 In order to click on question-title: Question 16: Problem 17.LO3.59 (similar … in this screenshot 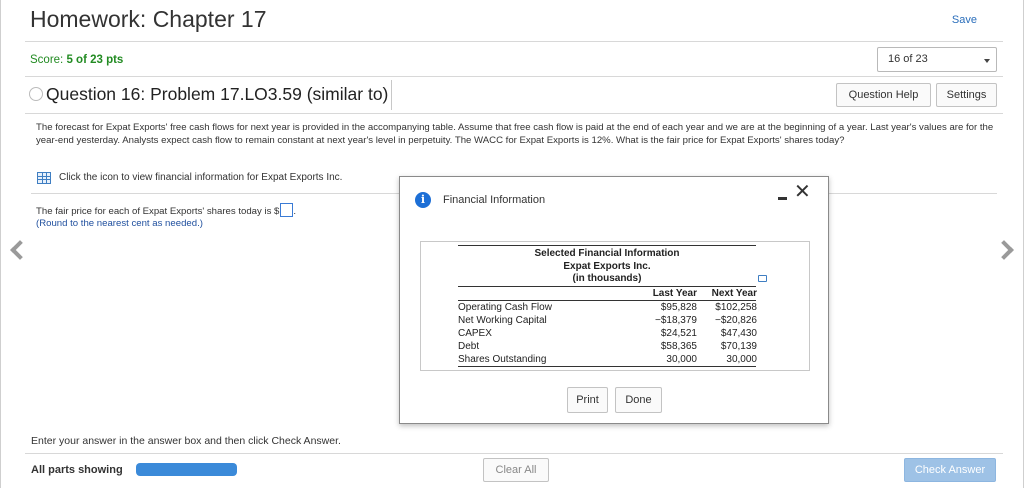, I will do `click(219, 95)`.